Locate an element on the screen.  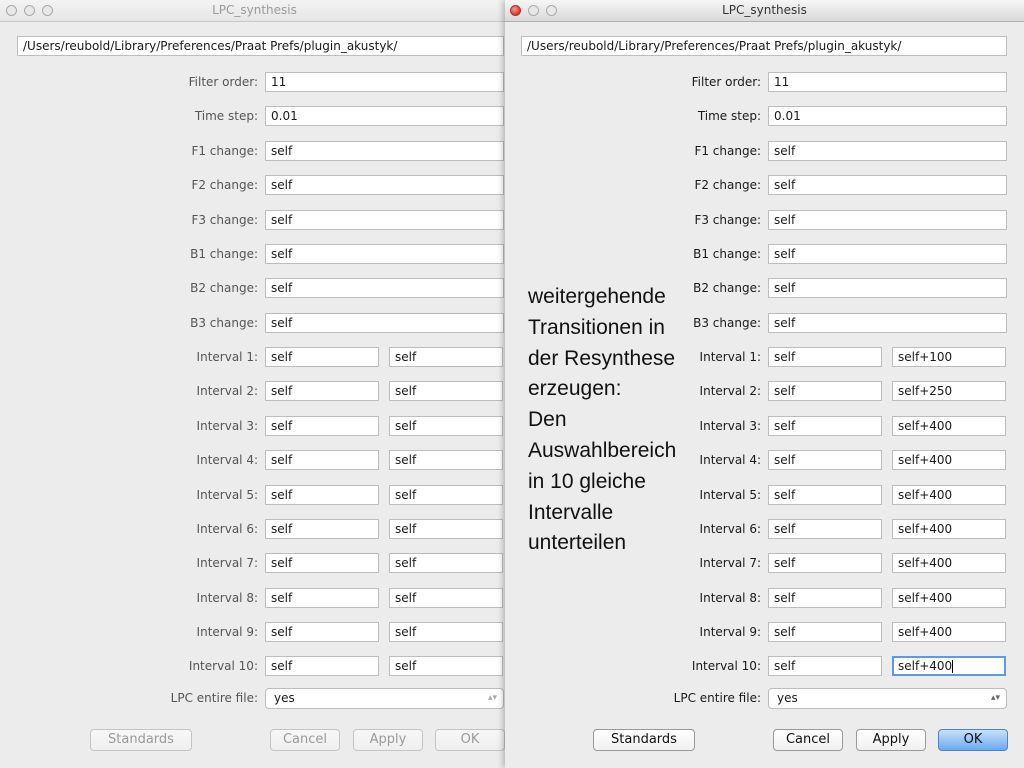
interval-1-label: Interval 1: is located at coordinates (227, 357).